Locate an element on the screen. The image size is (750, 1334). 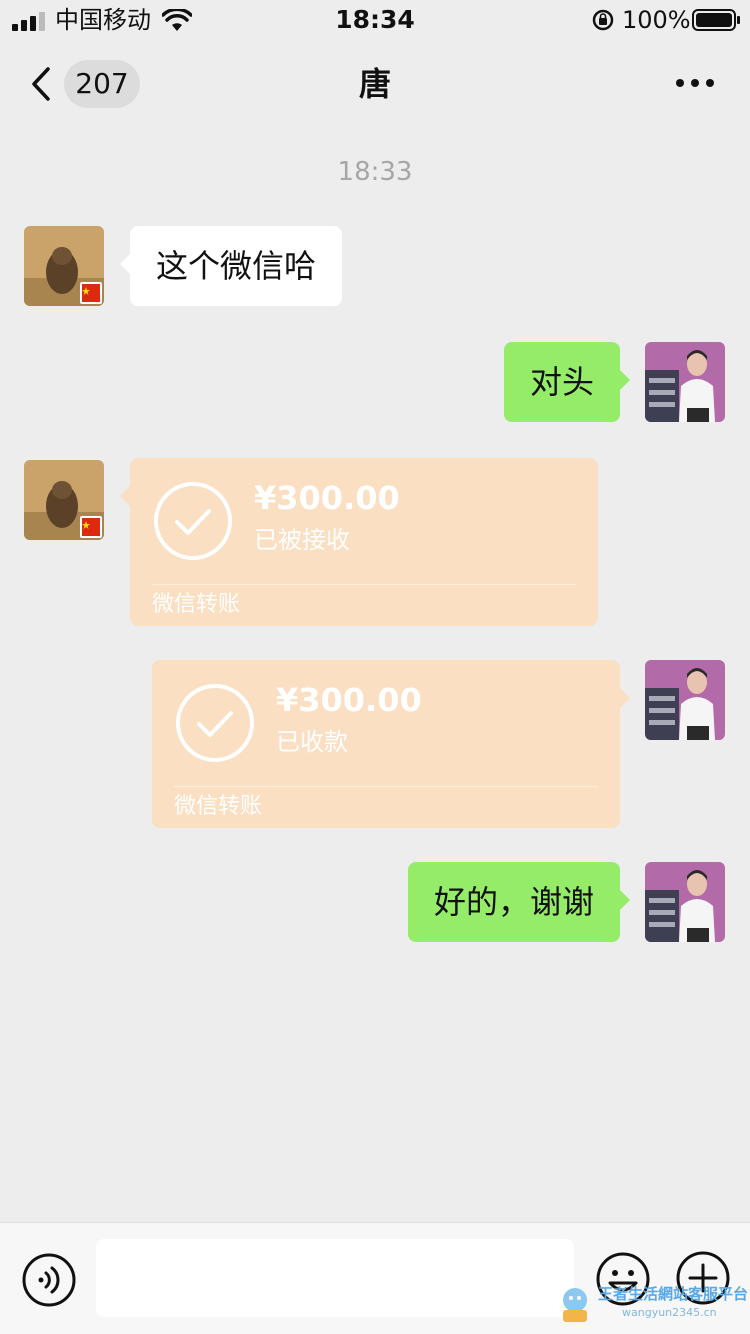
battery-icon is located at coordinates (716, 20).